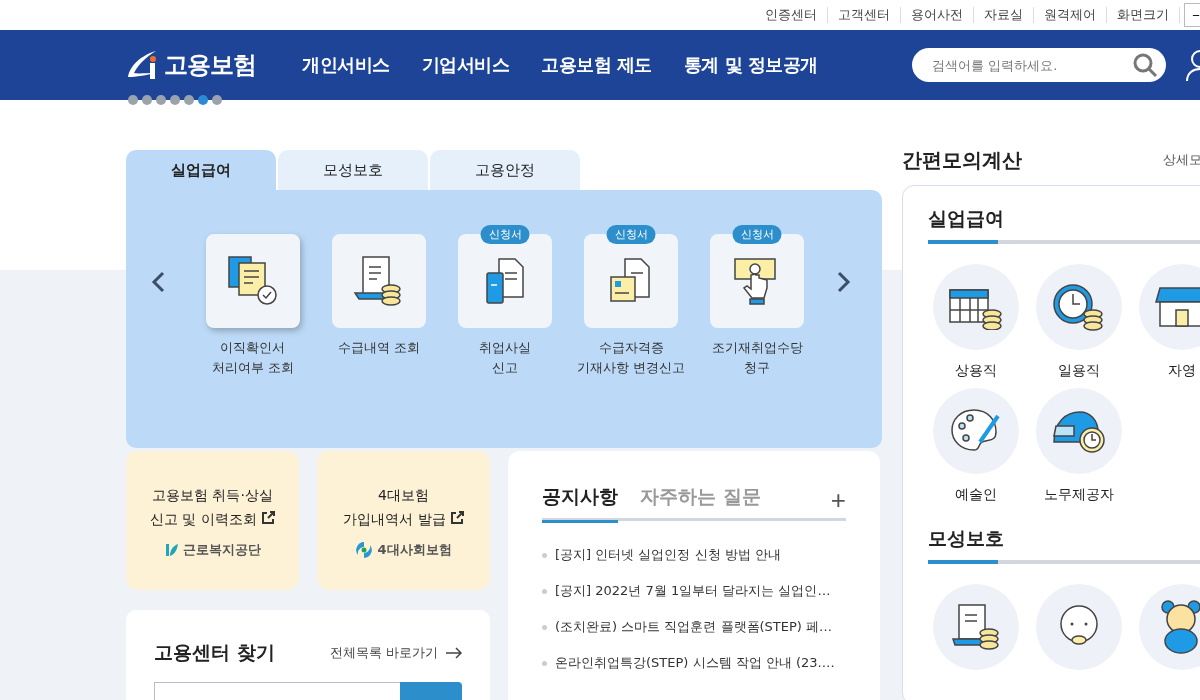 Image resolution: width=1200 pixels, height=700 pixels. Describe the element at coordinates (1143, 15) in the screenshot. I see `utility-link: 화면크기` at that location.